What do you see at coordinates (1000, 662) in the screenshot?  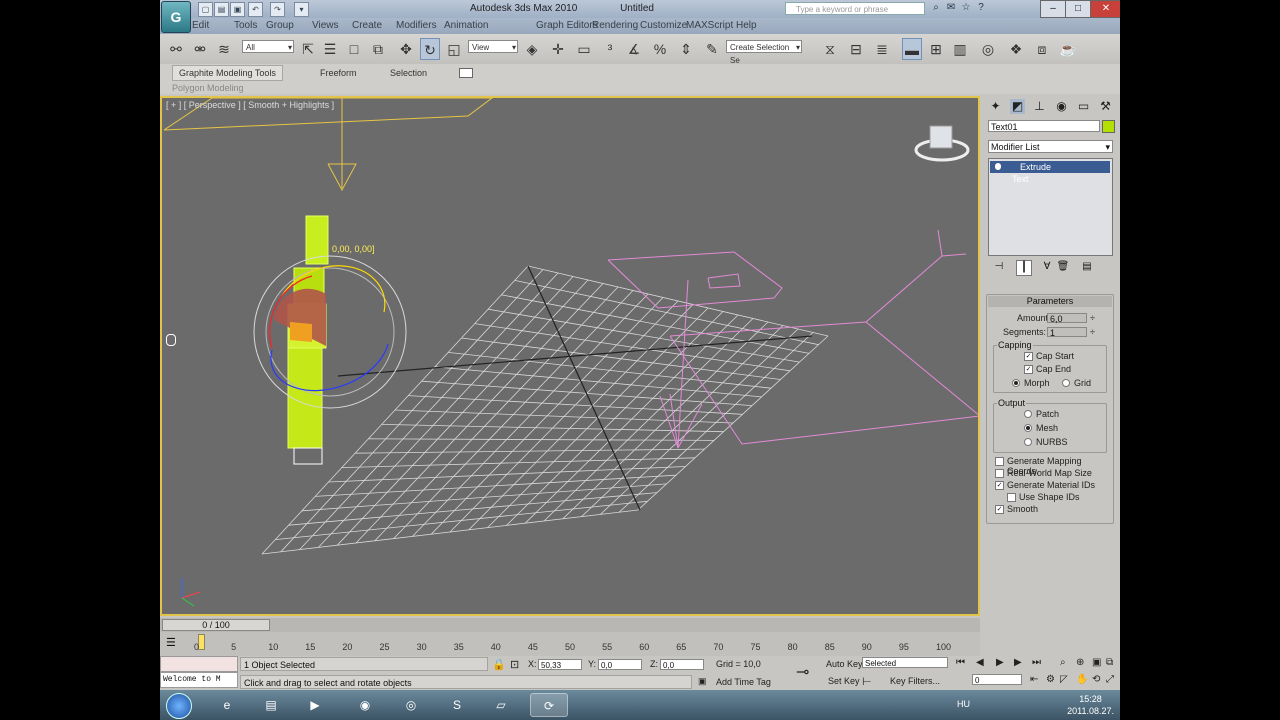 I see `play-icon: ▶` at bounding box center [1000, 662].